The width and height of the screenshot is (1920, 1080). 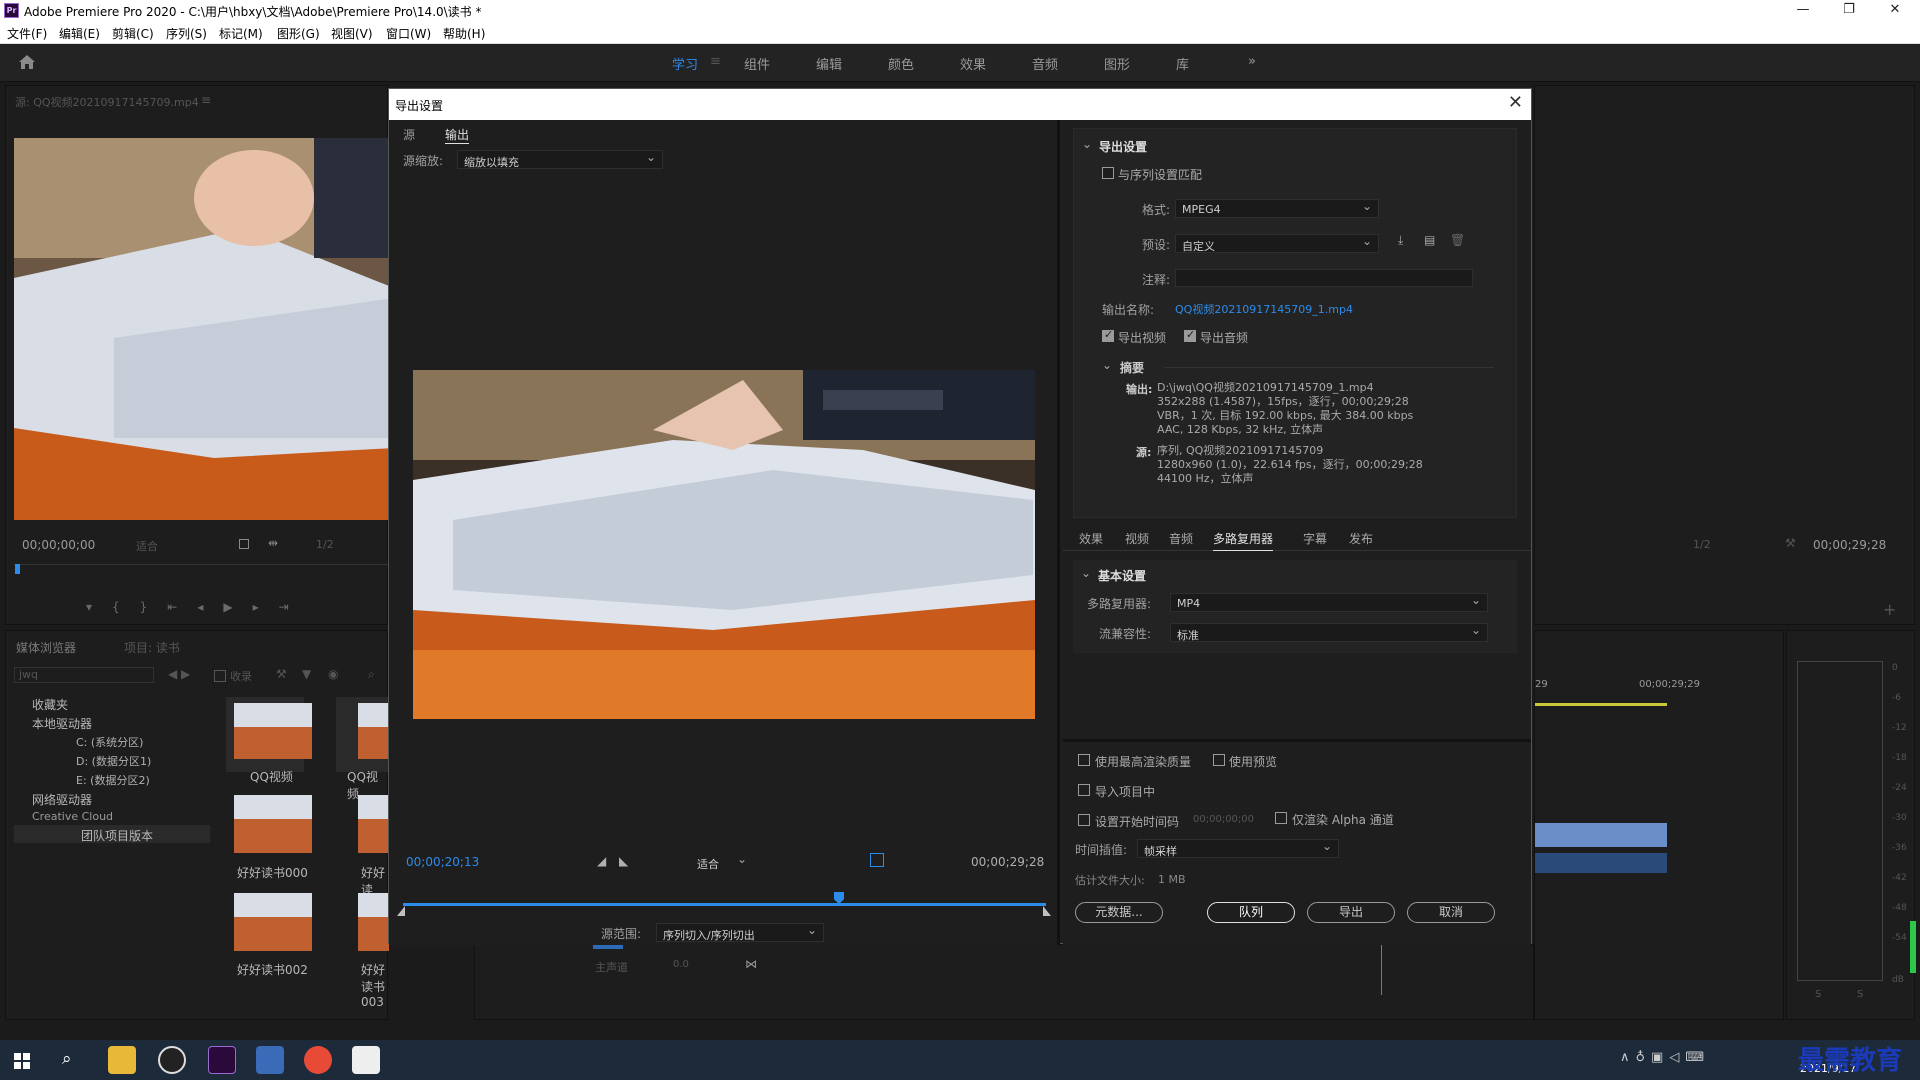 I want to click on preview-scrubber, so click(x=724, y=904).